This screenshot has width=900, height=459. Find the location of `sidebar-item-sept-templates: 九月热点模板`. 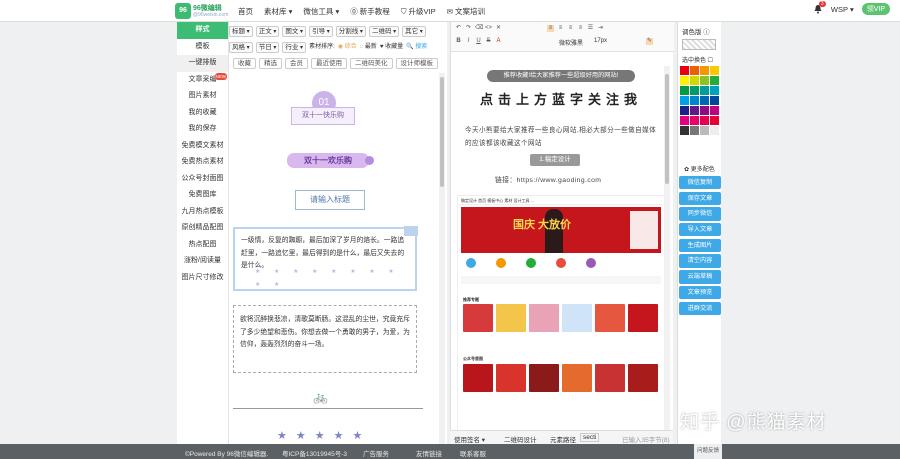

sidebar-item-sept-templates: 九月热点模板 is located at coordinates (202, 212).